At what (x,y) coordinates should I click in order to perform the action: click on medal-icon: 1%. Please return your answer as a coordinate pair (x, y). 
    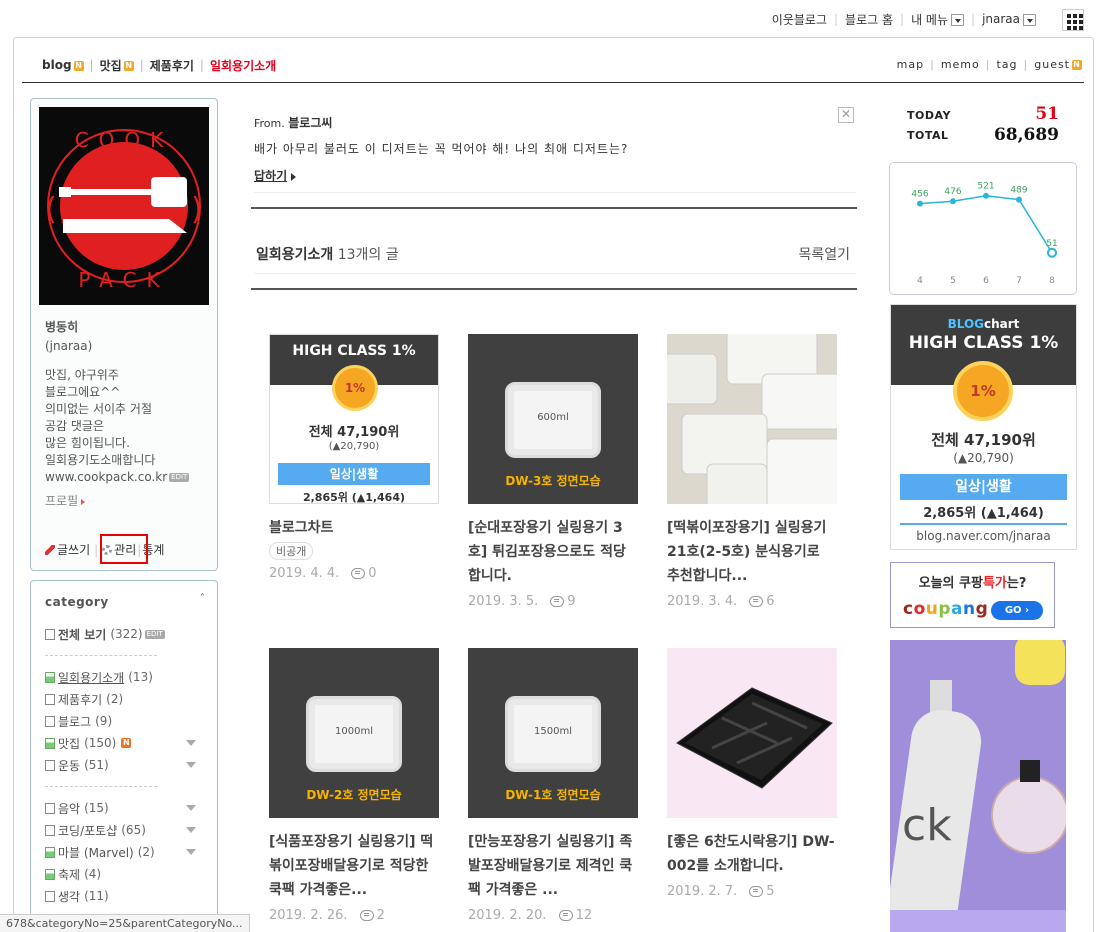
    Looking at the image, I should click on (355, 388).